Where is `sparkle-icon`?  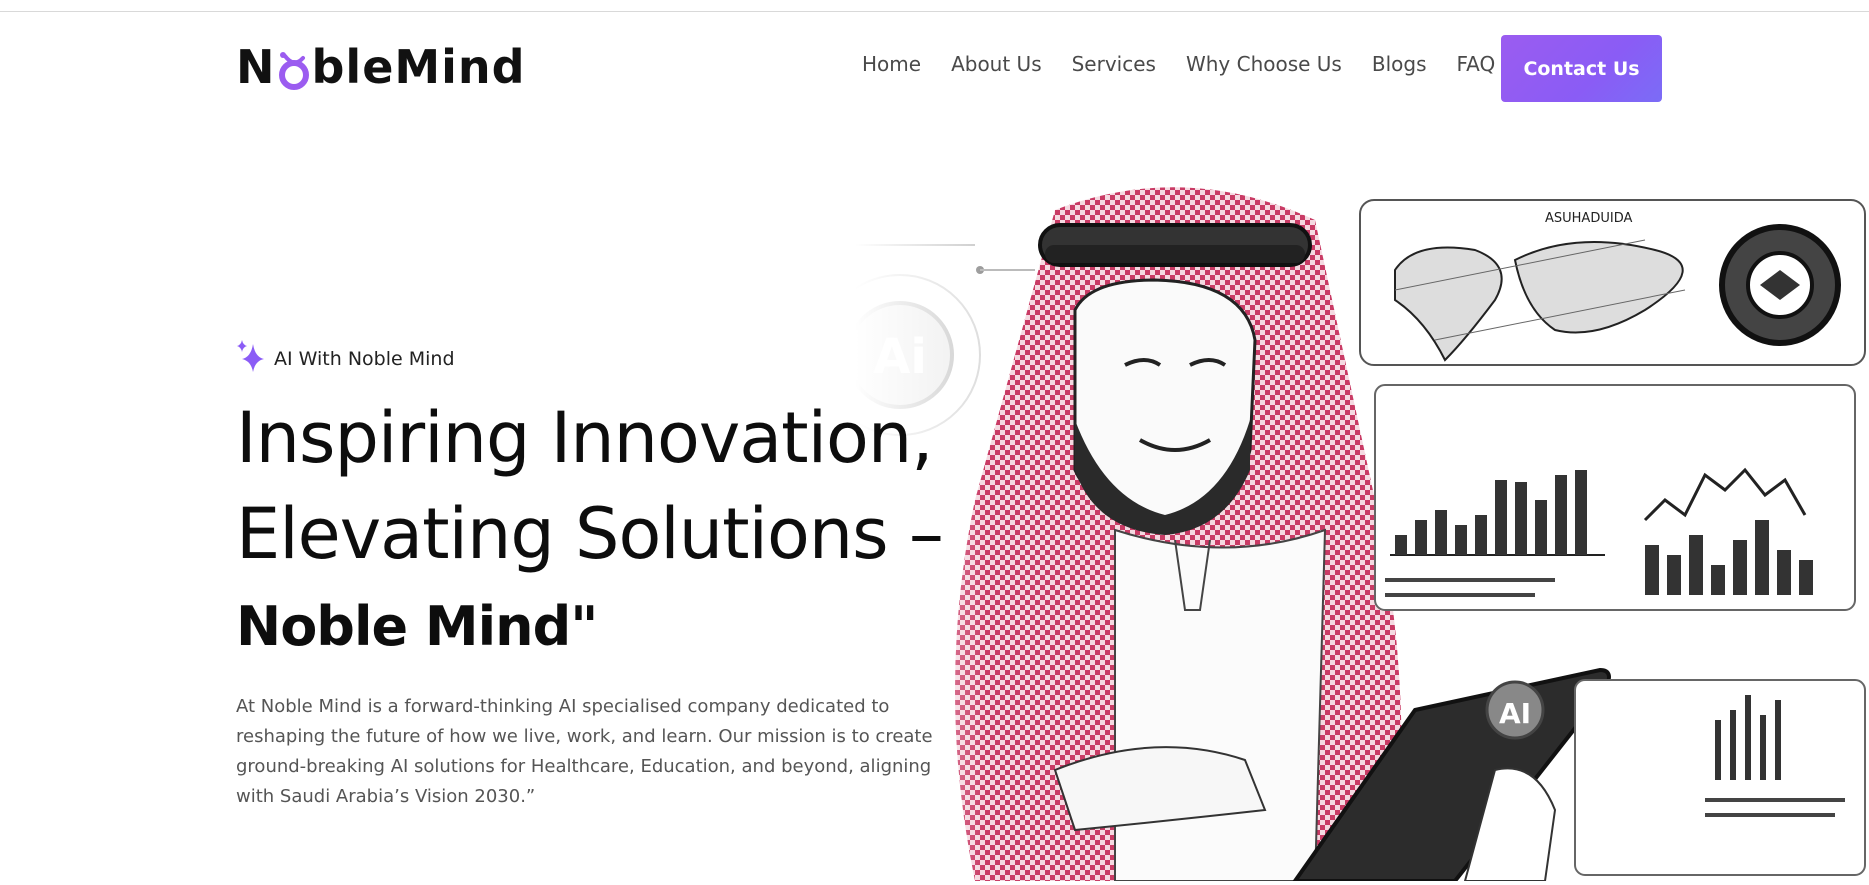
sparkle-icon is located at coordinates (251, 359).